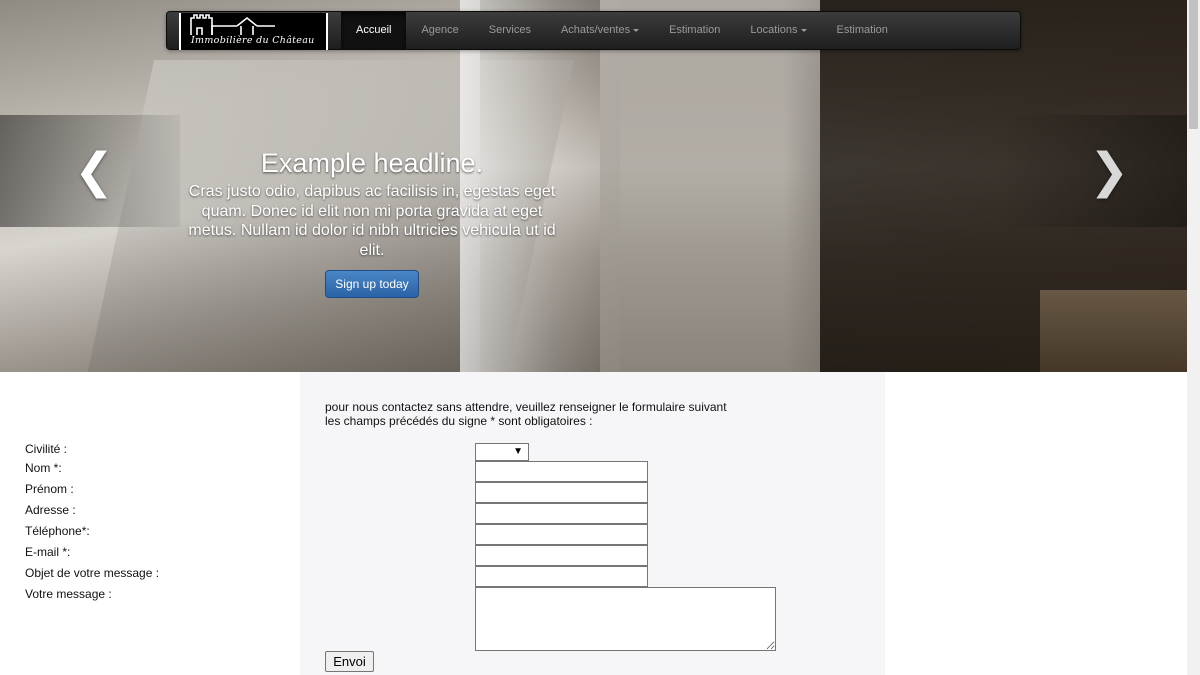  I want to click on nav-item-label: Achats/ventes, so click(595, 30).